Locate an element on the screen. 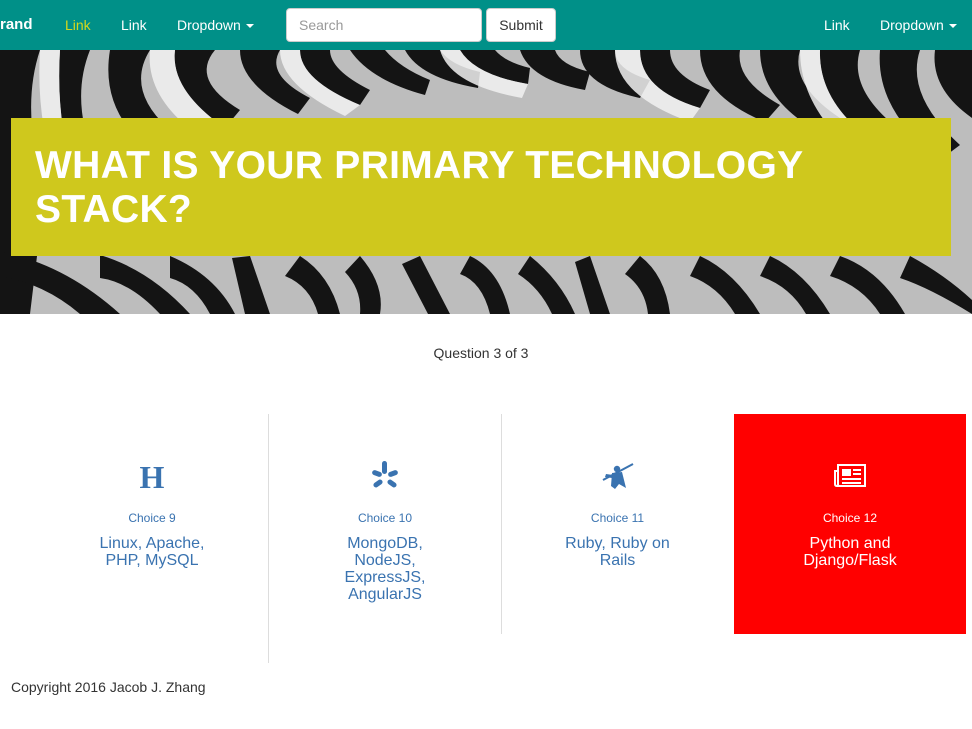  choice-label: Ruby, Ruby on Rails is located at coordinates (617, 552).